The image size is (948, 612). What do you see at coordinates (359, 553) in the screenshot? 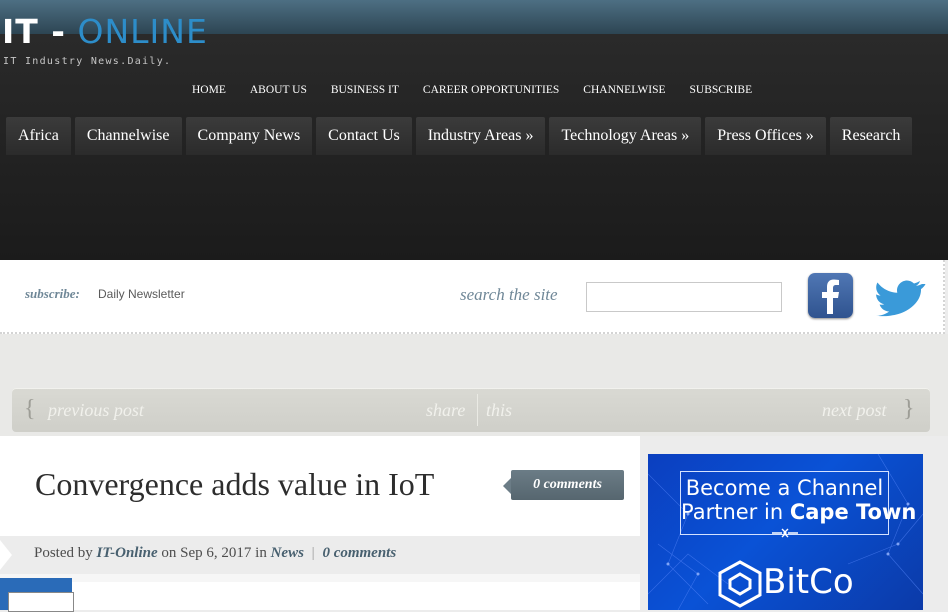
I see `meta-comments-link: 0 comments` at bounding box center [359, 553].